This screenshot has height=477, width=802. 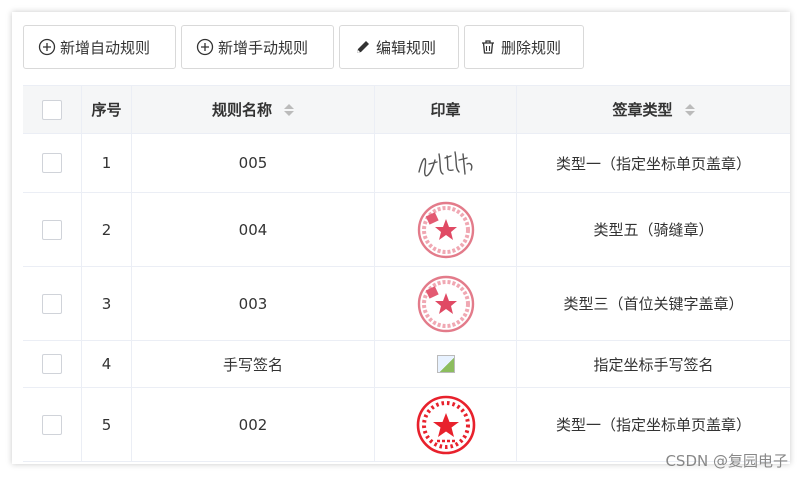 I want to click on edit-rule-button: 编辑规则, so click(x=399, y=47).